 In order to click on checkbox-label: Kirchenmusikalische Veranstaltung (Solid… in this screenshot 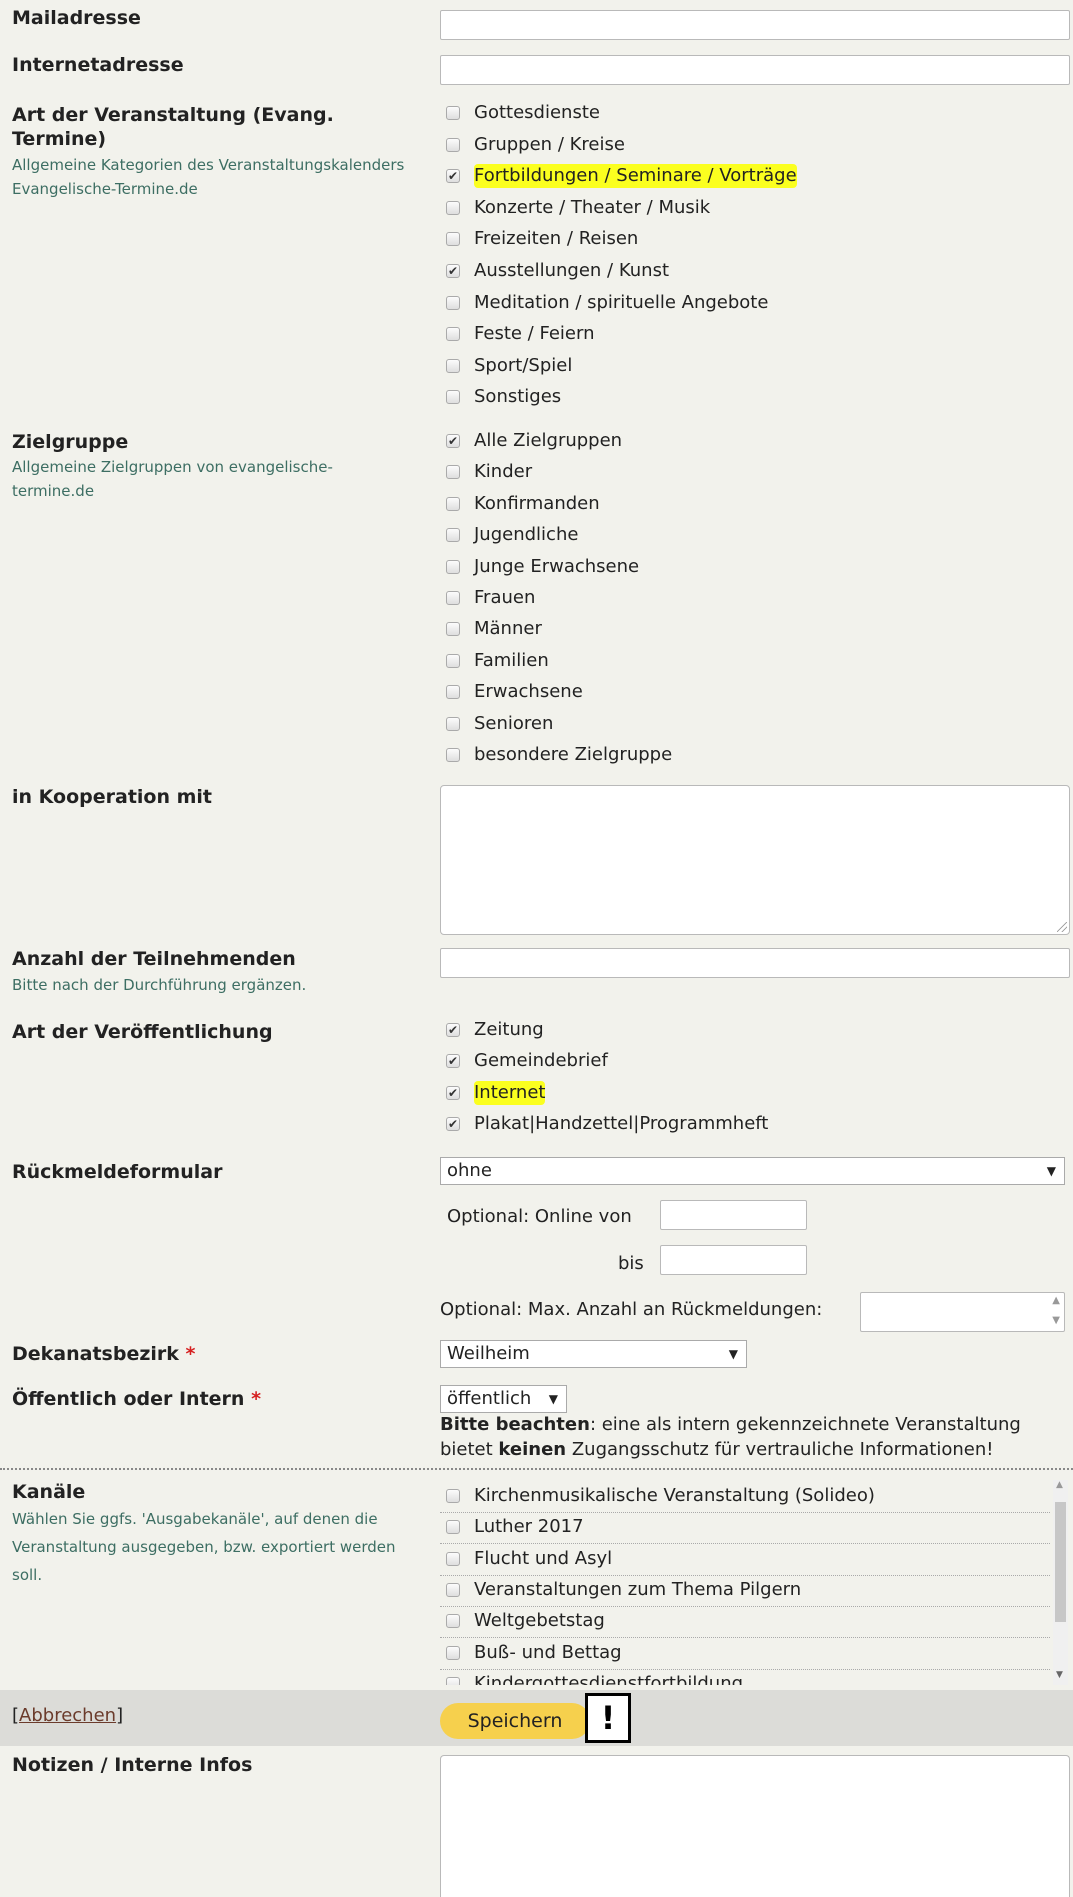, I will do `click(674, 1496)`.